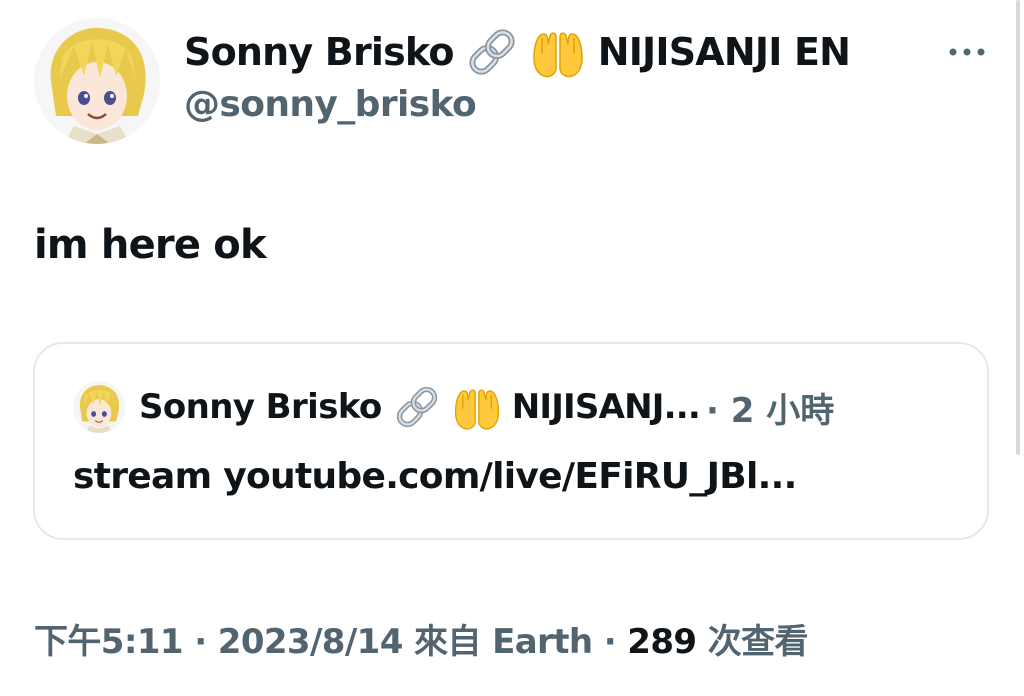  I want to click on author-name-row: Sonny Brisko NIJISANJI EN, so click(517, 52).